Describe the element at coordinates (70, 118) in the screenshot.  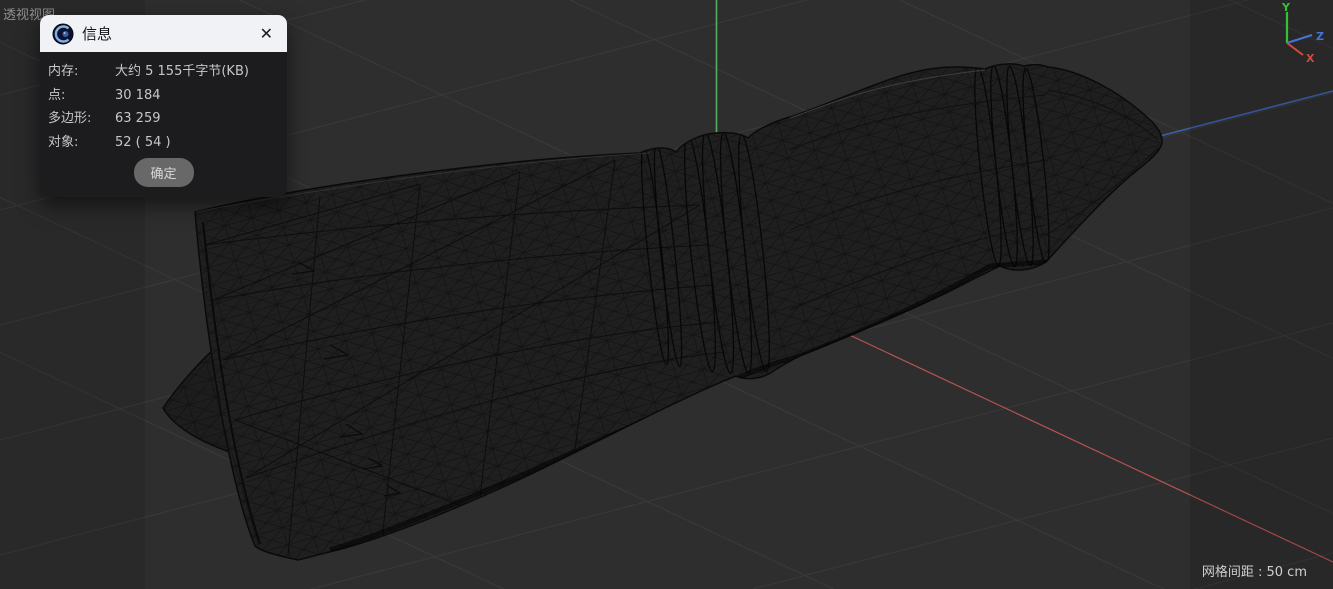
I see `info-label: 多边形:` at that location.